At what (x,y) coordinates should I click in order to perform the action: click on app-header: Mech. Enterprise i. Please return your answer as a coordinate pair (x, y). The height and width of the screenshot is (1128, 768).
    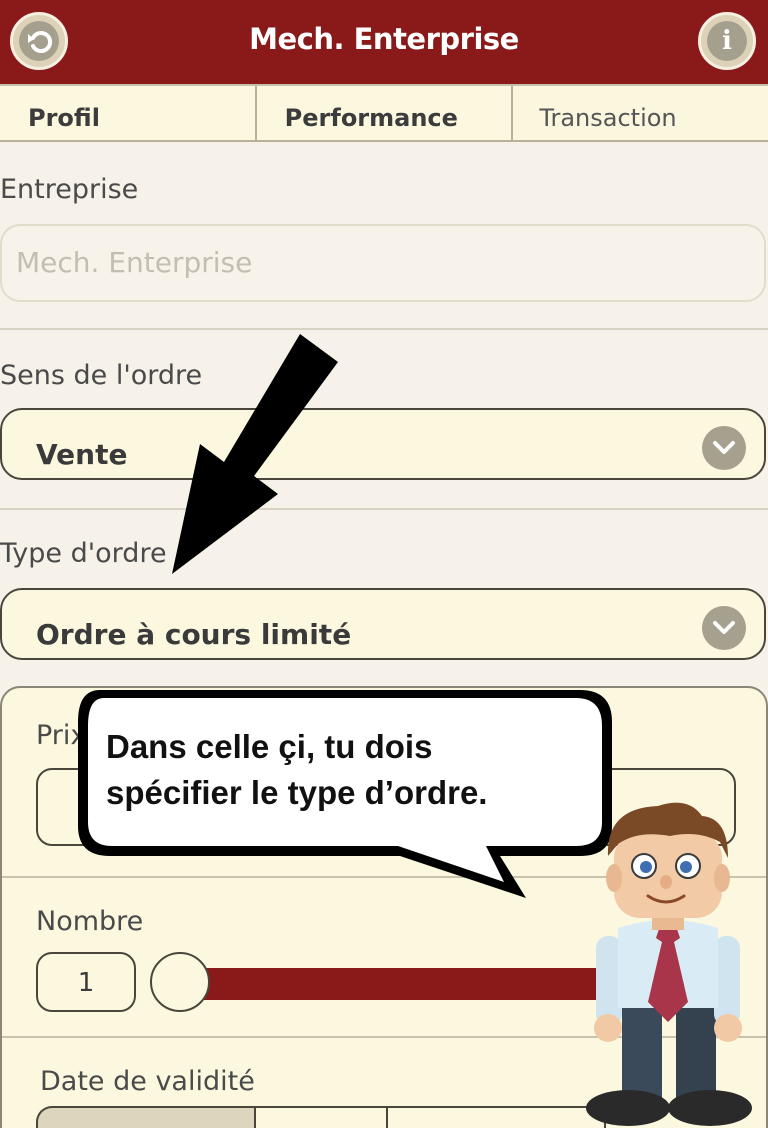
    Looking at the image, I should click on (384, 42).